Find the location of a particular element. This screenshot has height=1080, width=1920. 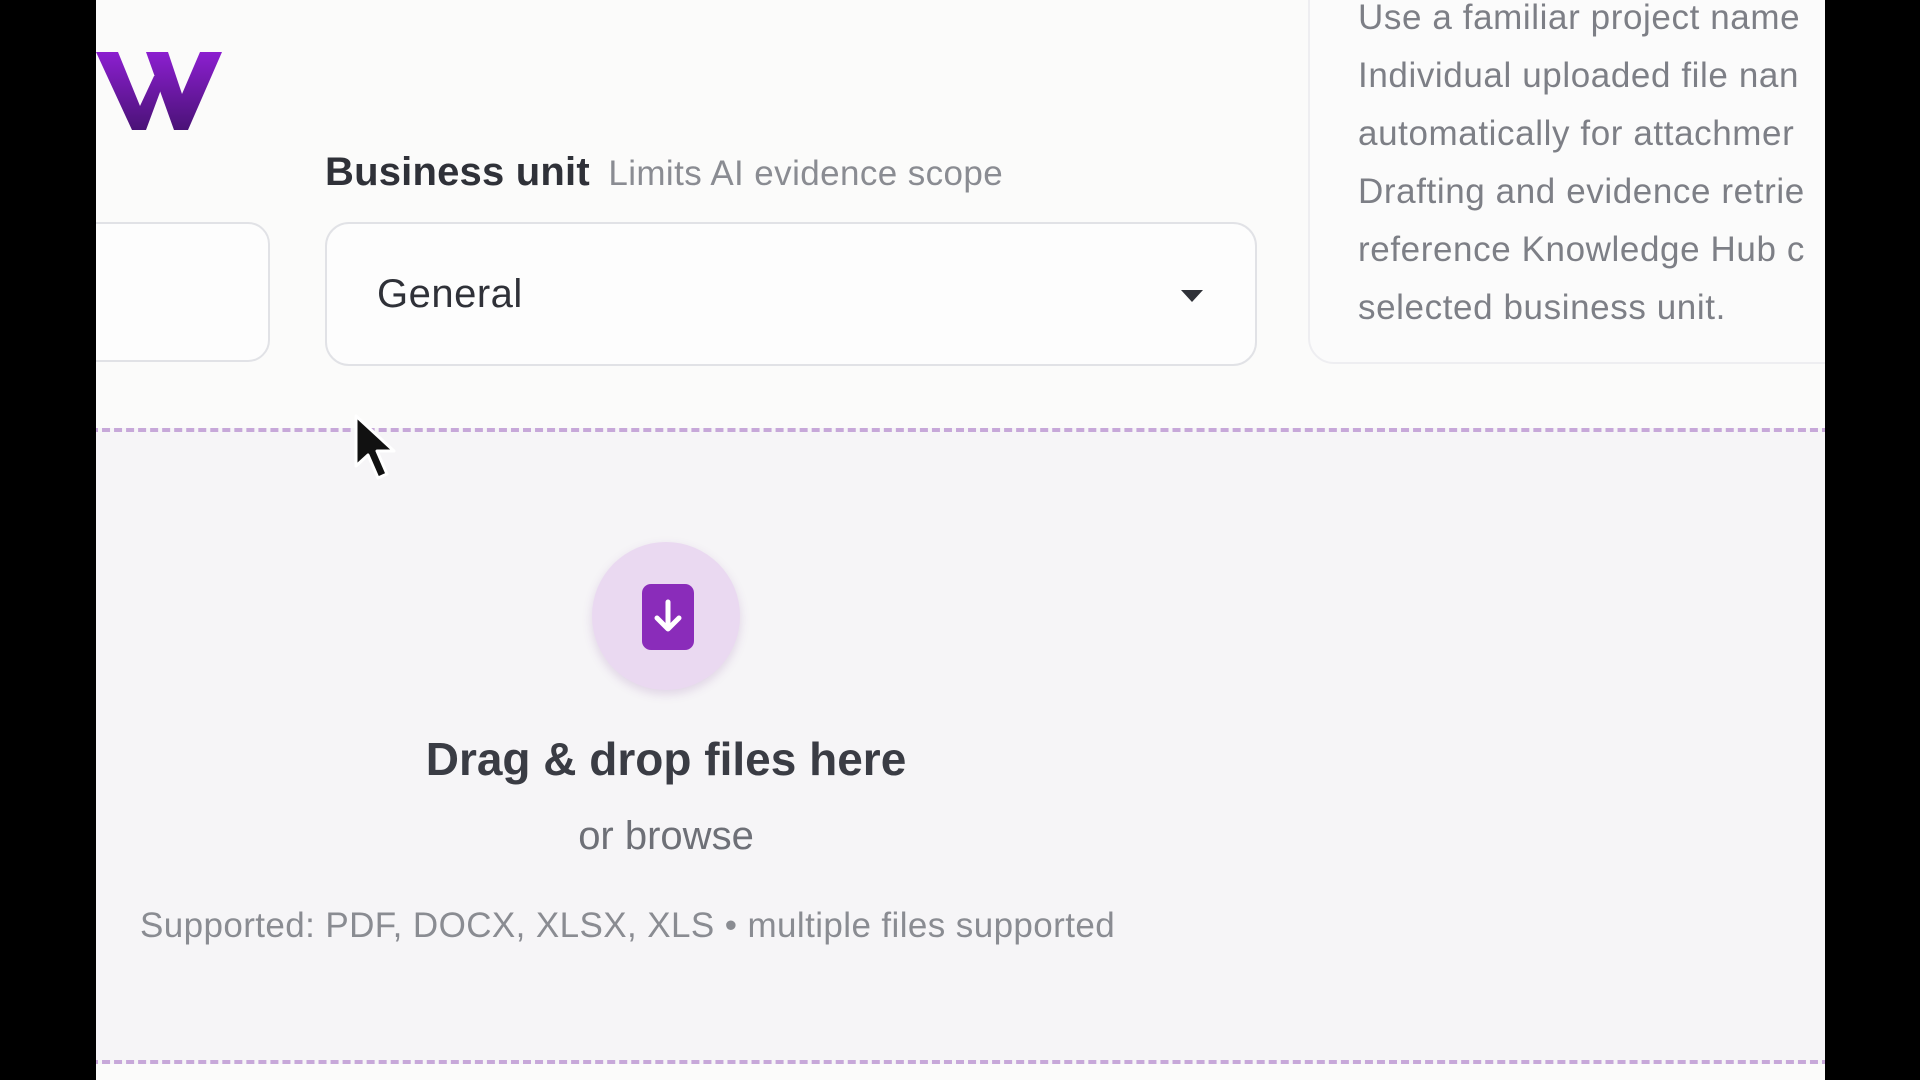

business-unit-select: General is located at coordinates (791, 294).